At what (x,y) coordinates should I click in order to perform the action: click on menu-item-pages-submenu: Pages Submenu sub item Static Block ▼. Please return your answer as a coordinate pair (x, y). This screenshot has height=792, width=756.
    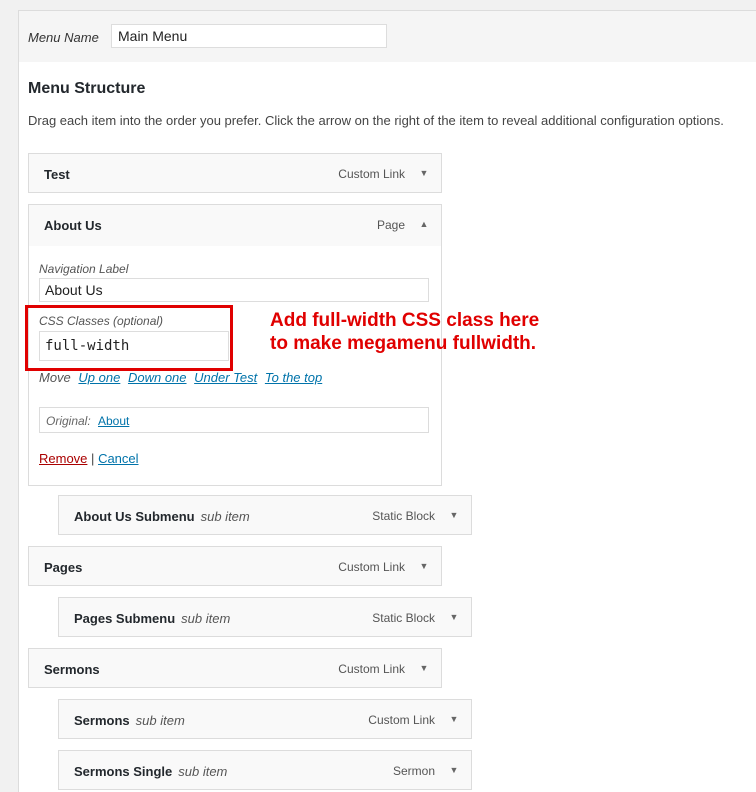
    Looking at the image, I should click on (265, 617).